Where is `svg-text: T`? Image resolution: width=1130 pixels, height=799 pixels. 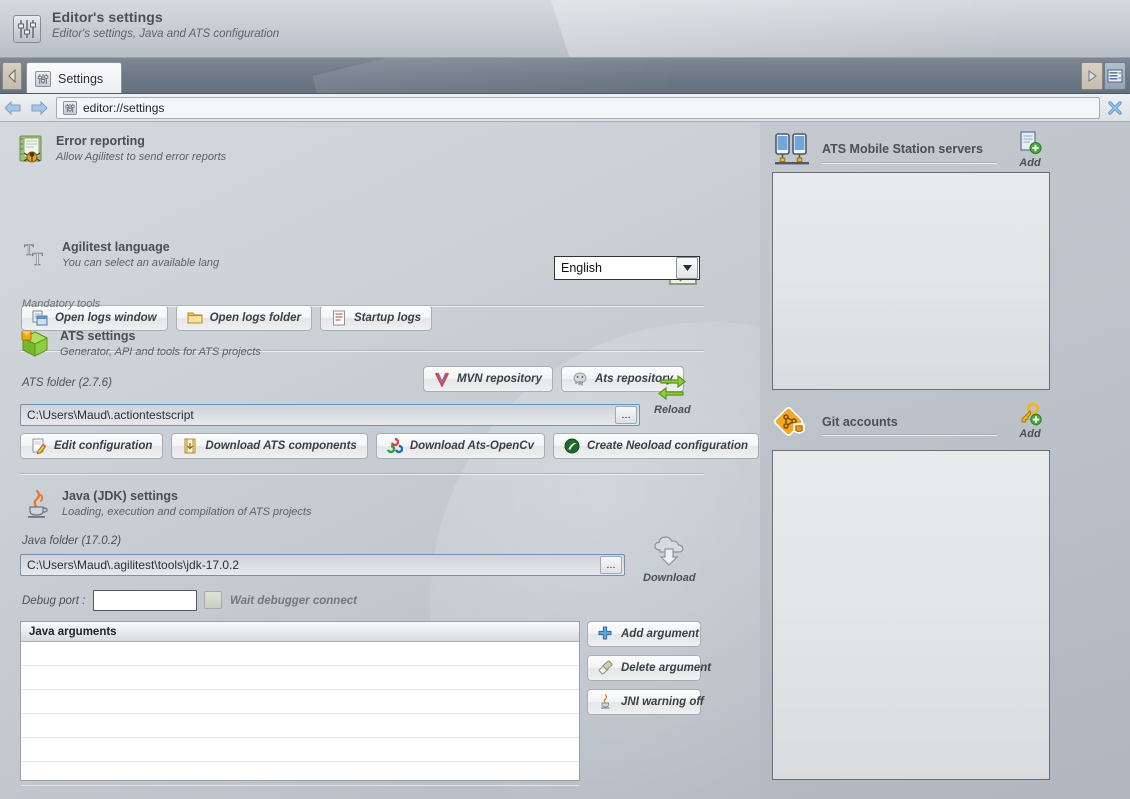 svg-text: T is located at coordinates (37, 259).